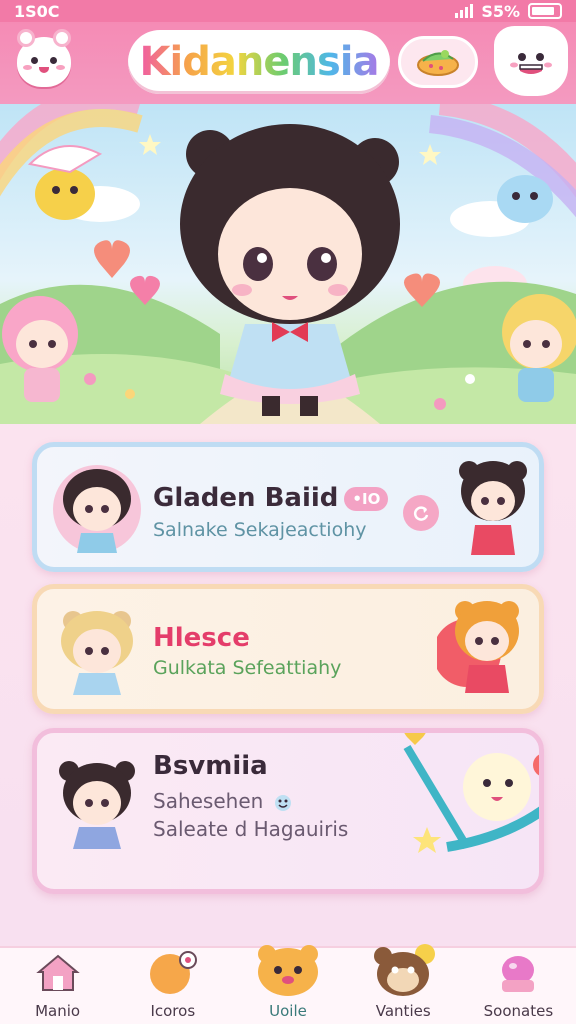 This screenshot has width=576, height=1024. What do you see at coordinates (246, 498) in the screenshot?
I see `card-title-text: Gladen Baiid` at bounding box center [246, 498].